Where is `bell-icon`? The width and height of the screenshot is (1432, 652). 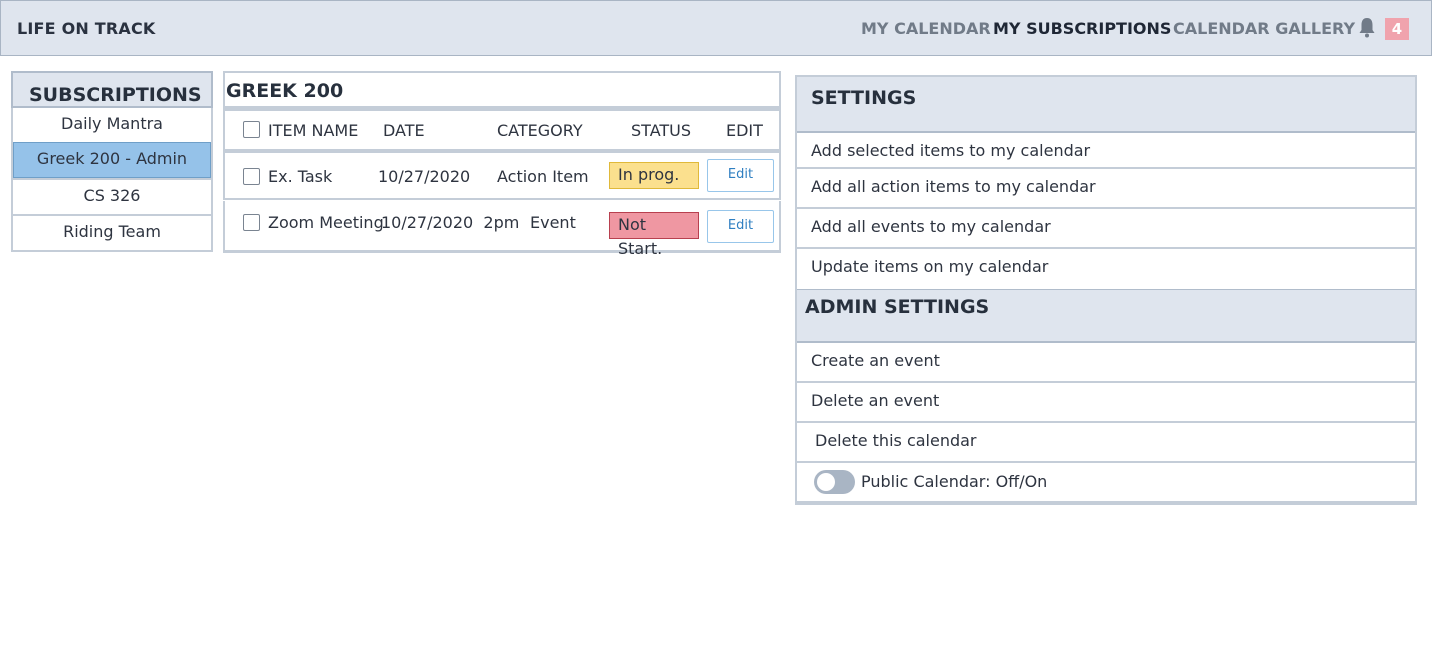
bell-icon is located at coordinates (1367, 28).